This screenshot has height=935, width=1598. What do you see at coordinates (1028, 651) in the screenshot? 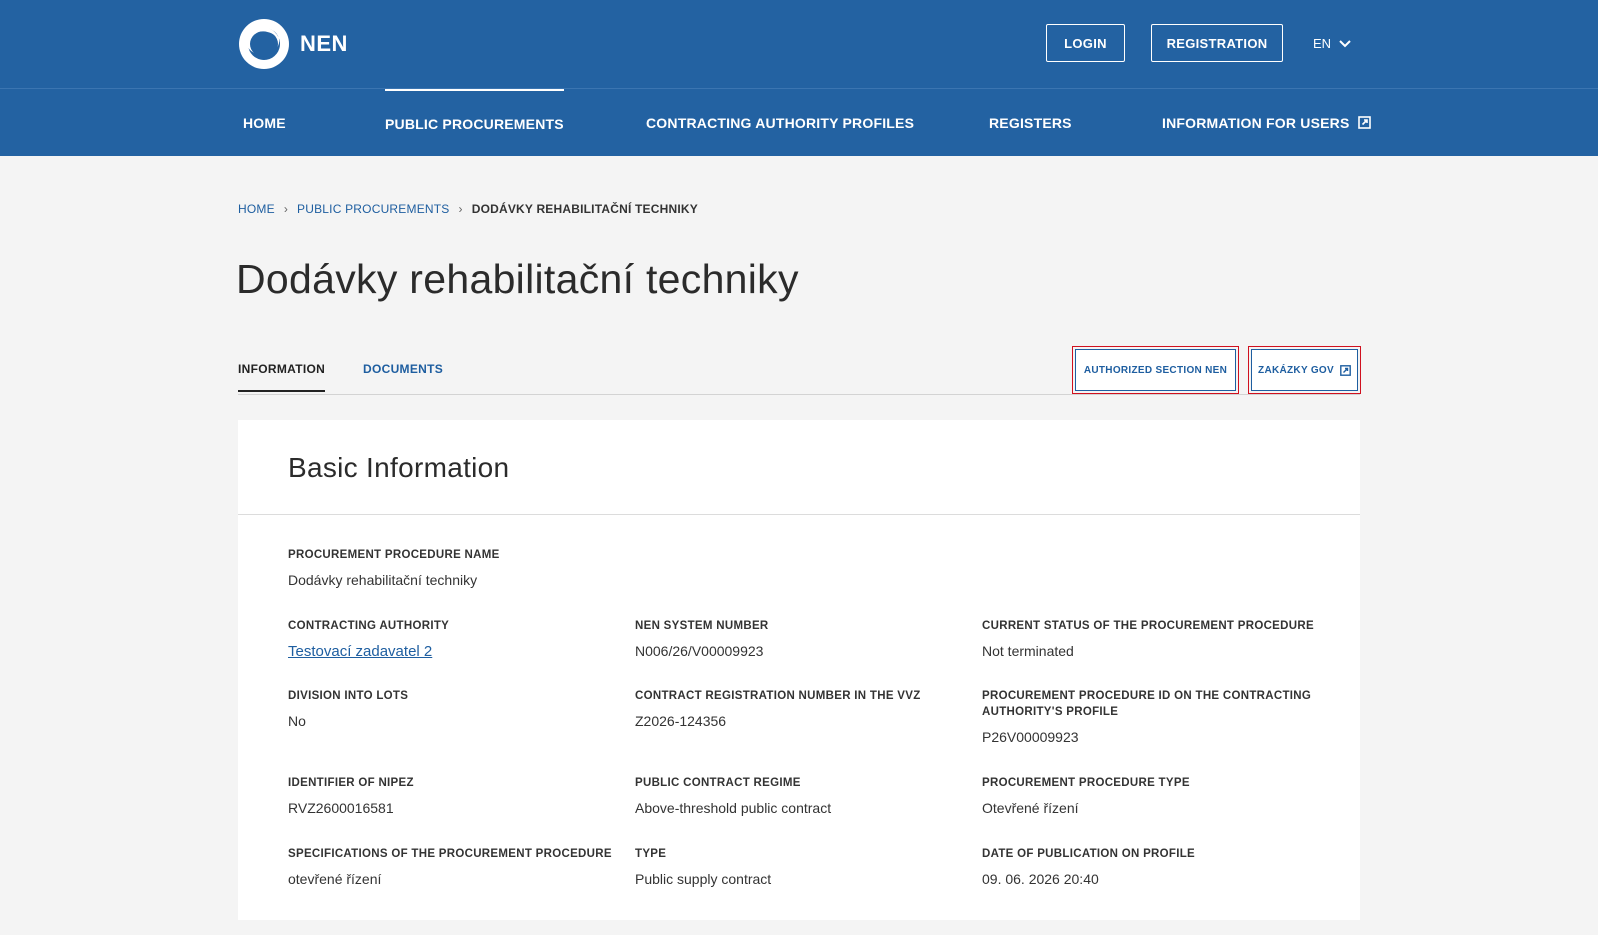
I see `field-value: Not terminated` at bounding box center [1028, 651].